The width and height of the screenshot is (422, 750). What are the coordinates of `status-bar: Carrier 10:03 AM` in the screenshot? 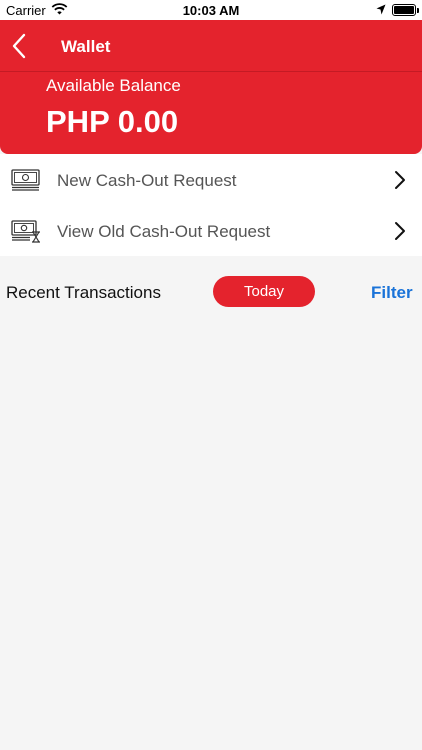 It's located at (211, 10).